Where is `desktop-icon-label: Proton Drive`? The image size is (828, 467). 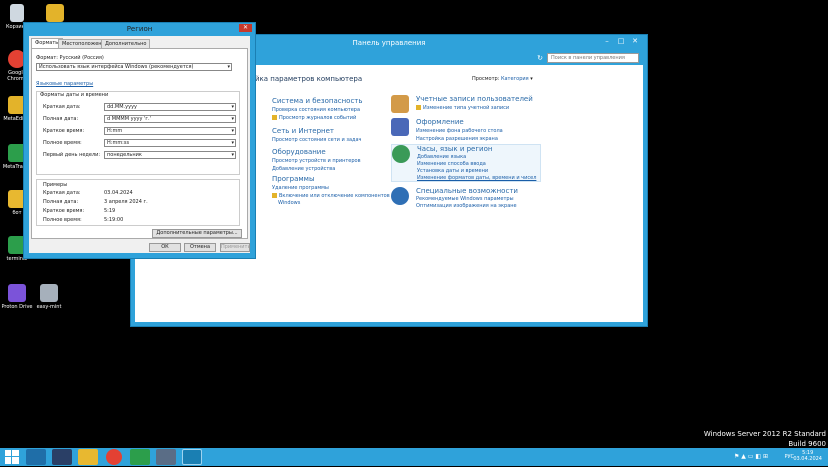
desktop-icon-label: Proton Drive is located at coordinates (17, 307).